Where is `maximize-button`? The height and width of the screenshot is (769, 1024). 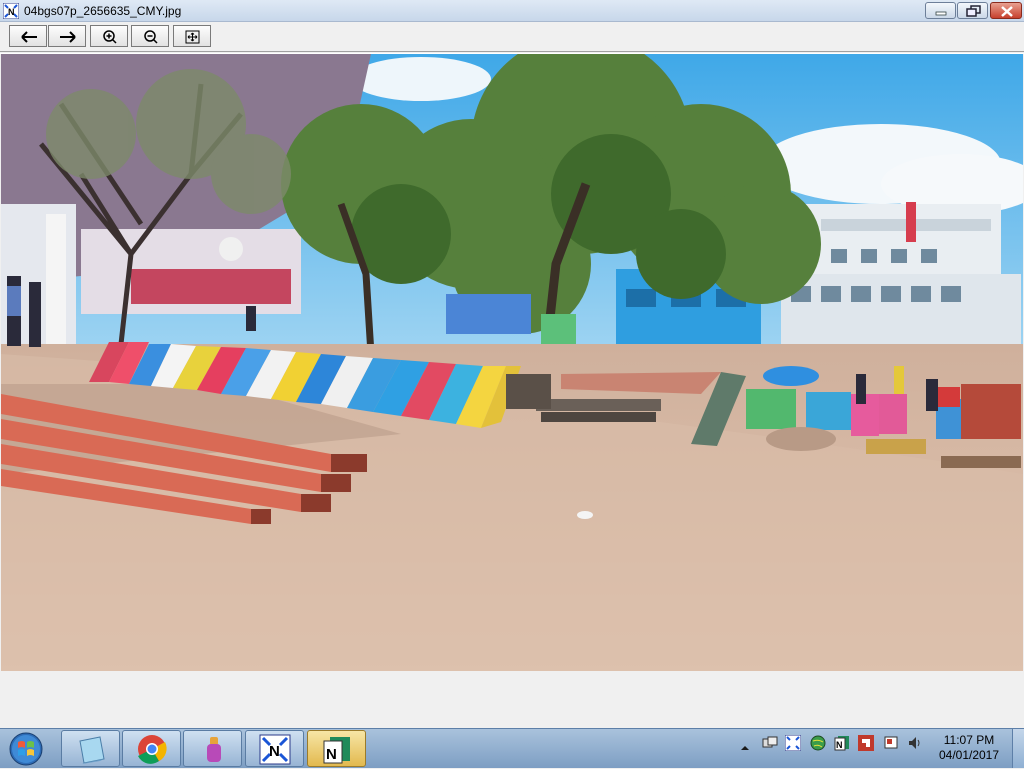
maximize-button is located at coordinates (972, 10).